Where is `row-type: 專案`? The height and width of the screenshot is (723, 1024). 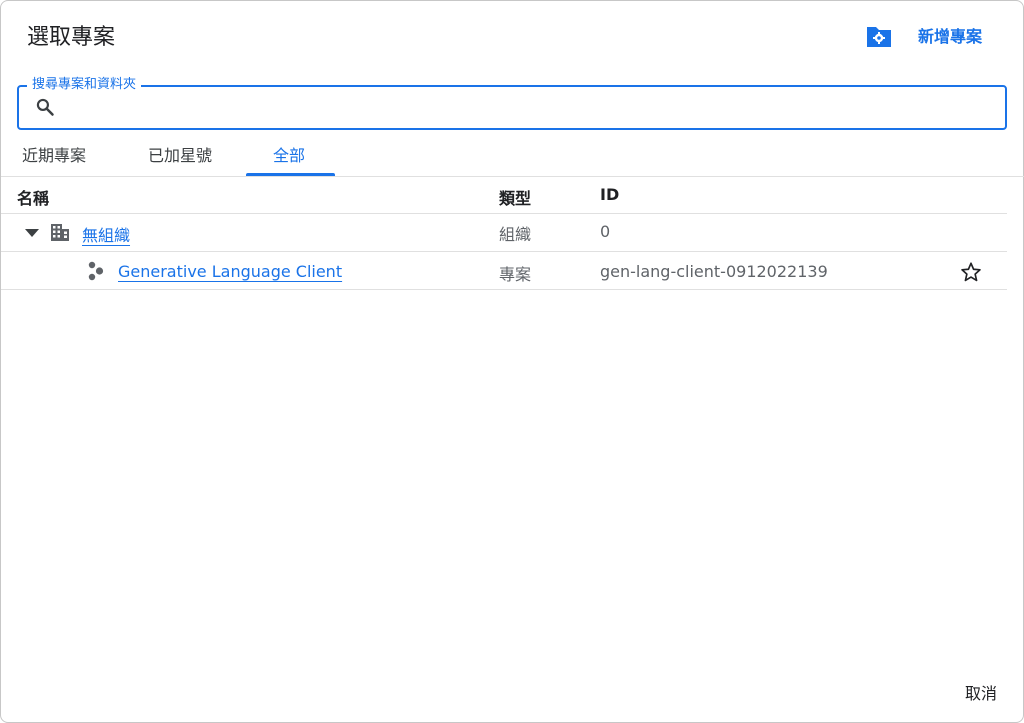 row-type: 專案 is located at coordinates (515, 274).